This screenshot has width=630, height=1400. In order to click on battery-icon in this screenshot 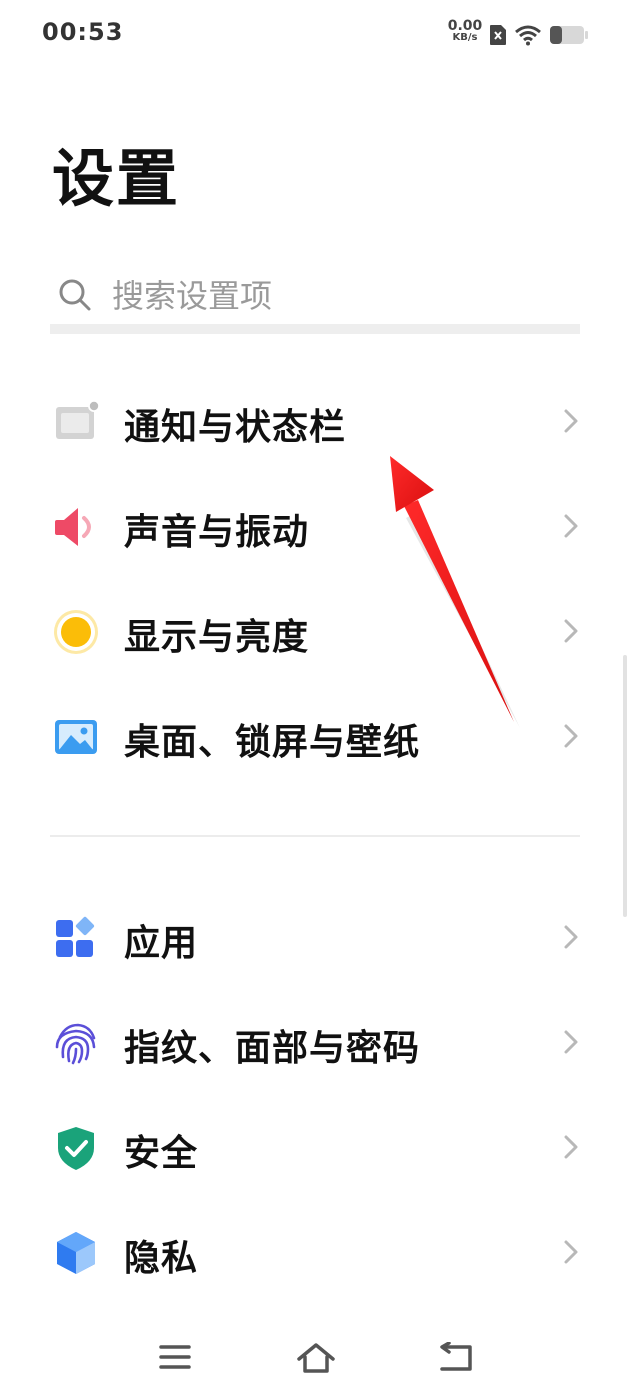, I will do `click(569, 35)`.